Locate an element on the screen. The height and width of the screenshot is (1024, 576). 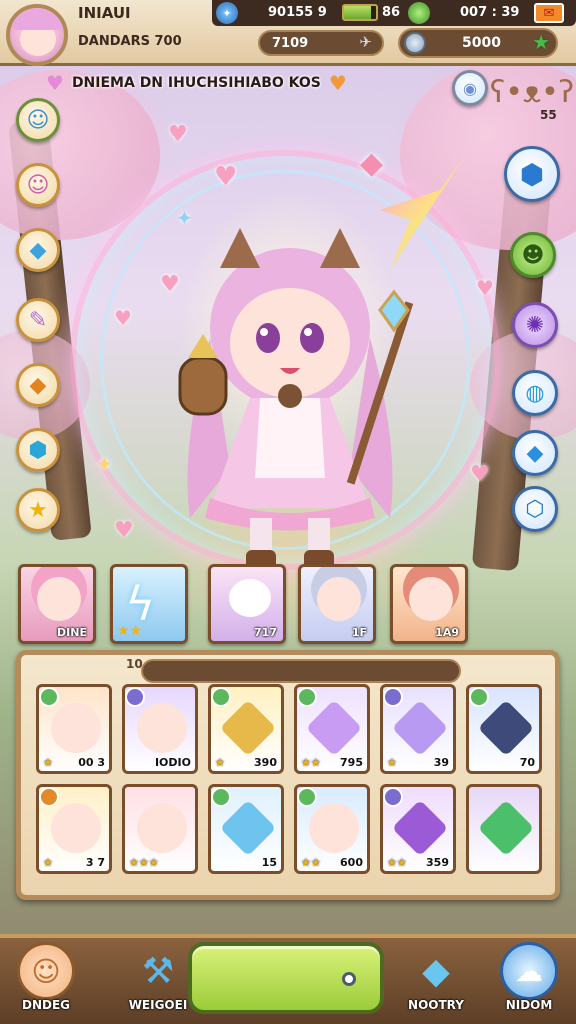
inventory-card-purple-hair-girl: IODIO is located at coordinates (160, 729).